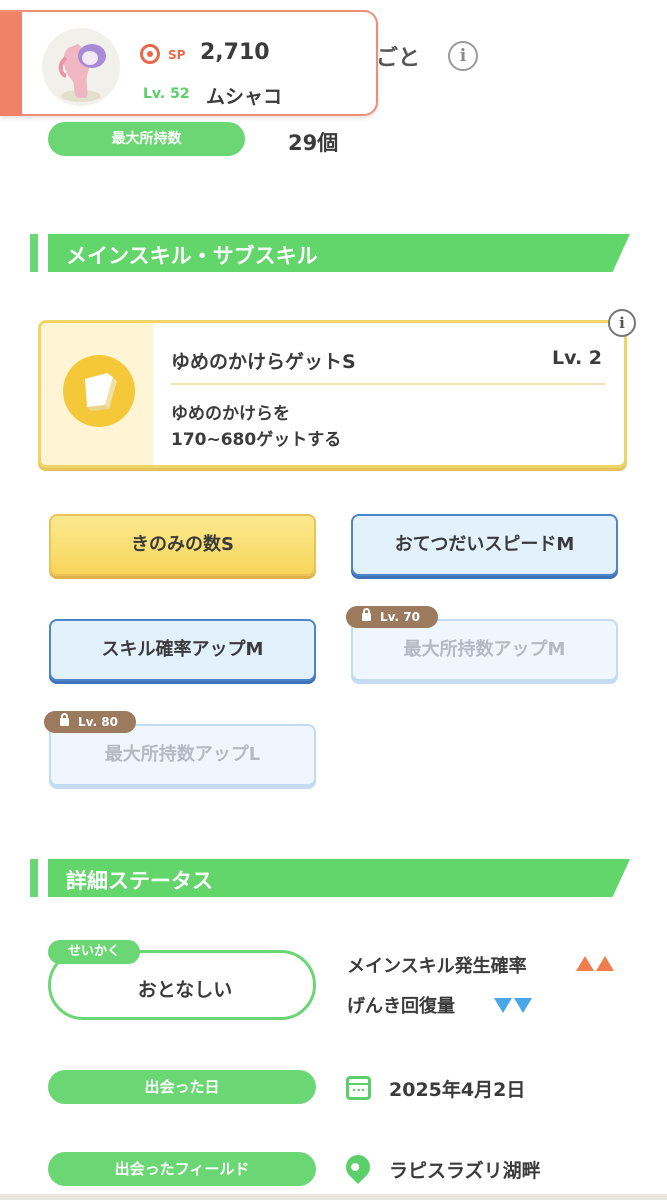 The image size is (667, 1200). Describe the element at coordinates (330, 878) in the screenshot. I see `details-section-header: 詳細ステータス` at that location.